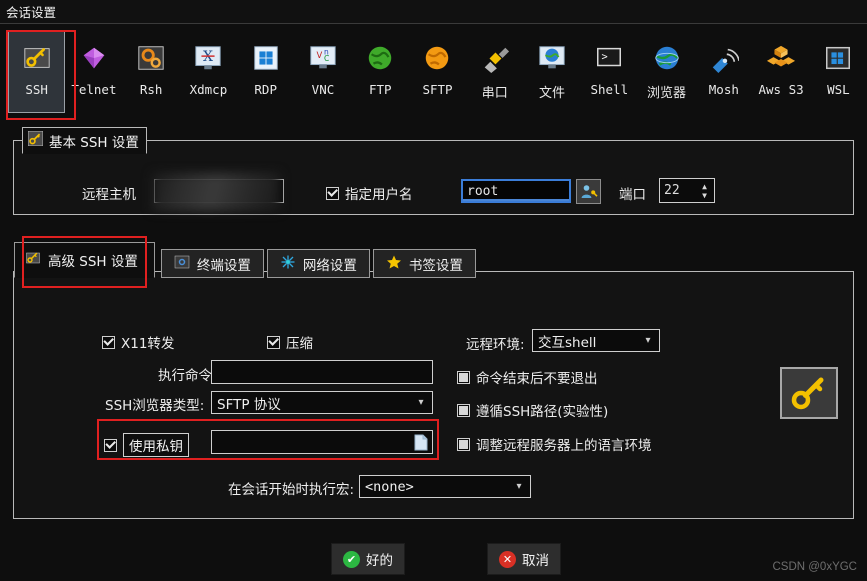 The image size is (867, 581). I want to click on protocol-button-label: VNC, so click(323, 89).